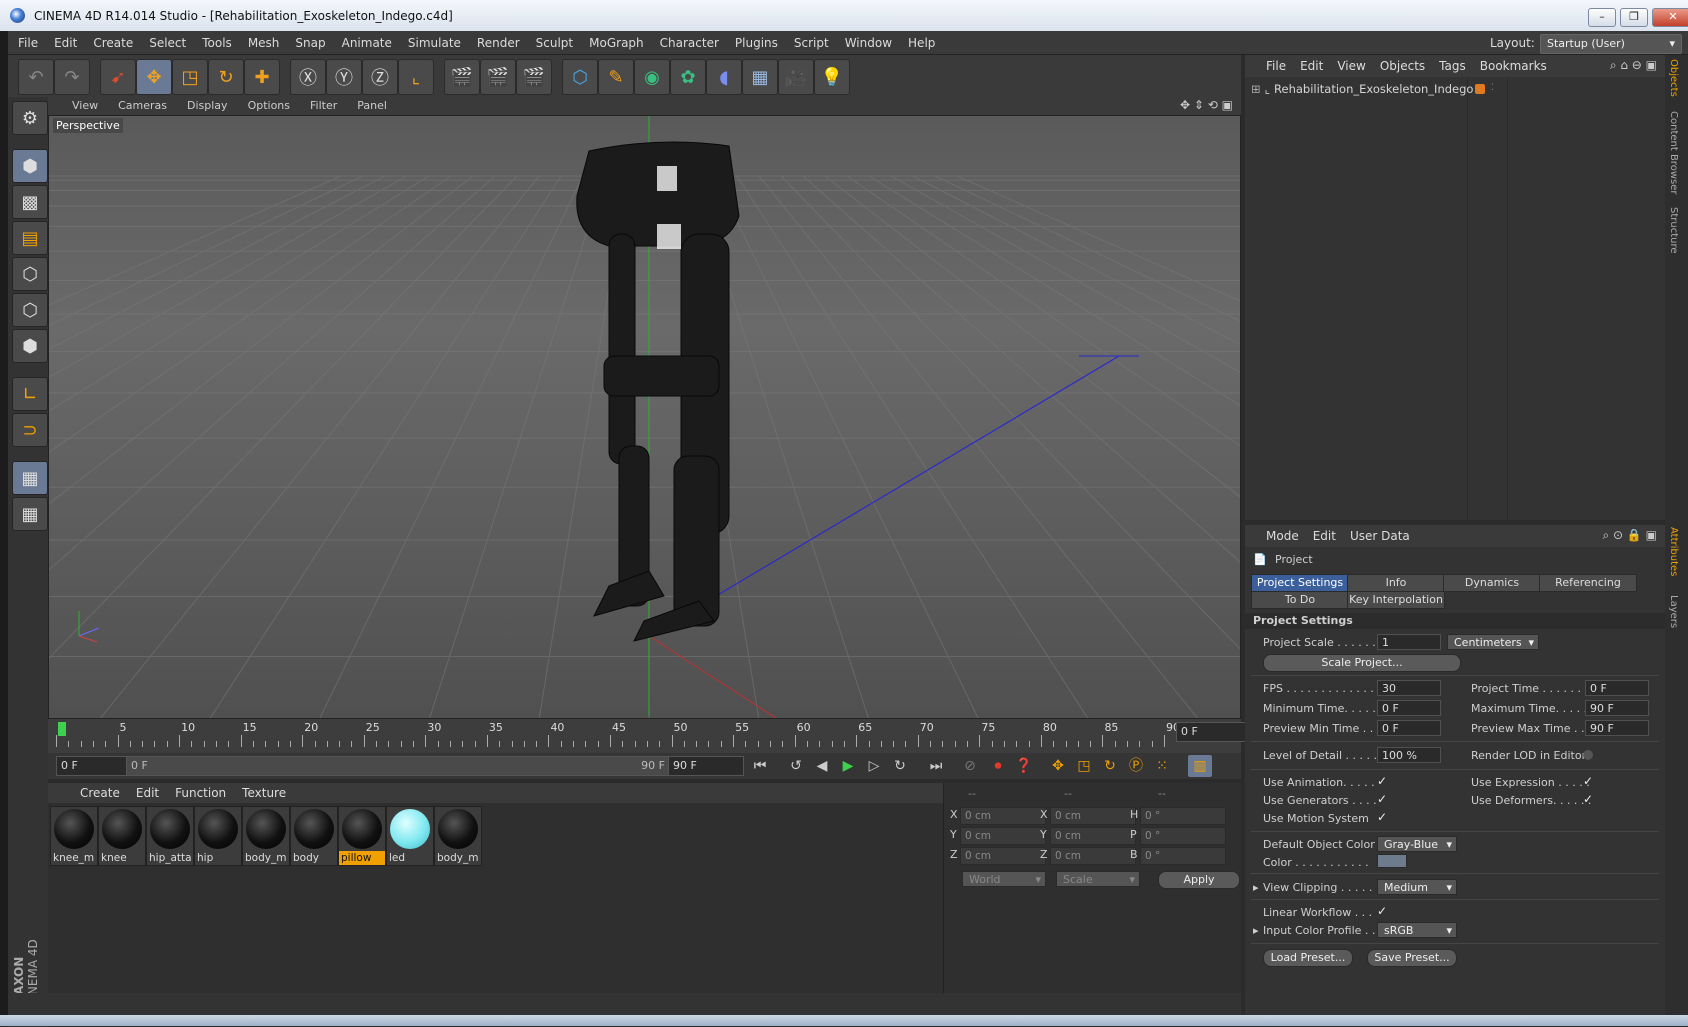 This screenshot has width=1688, height=1027. I want to click on z-axis-button: Ⓩ, so click(380, 77).